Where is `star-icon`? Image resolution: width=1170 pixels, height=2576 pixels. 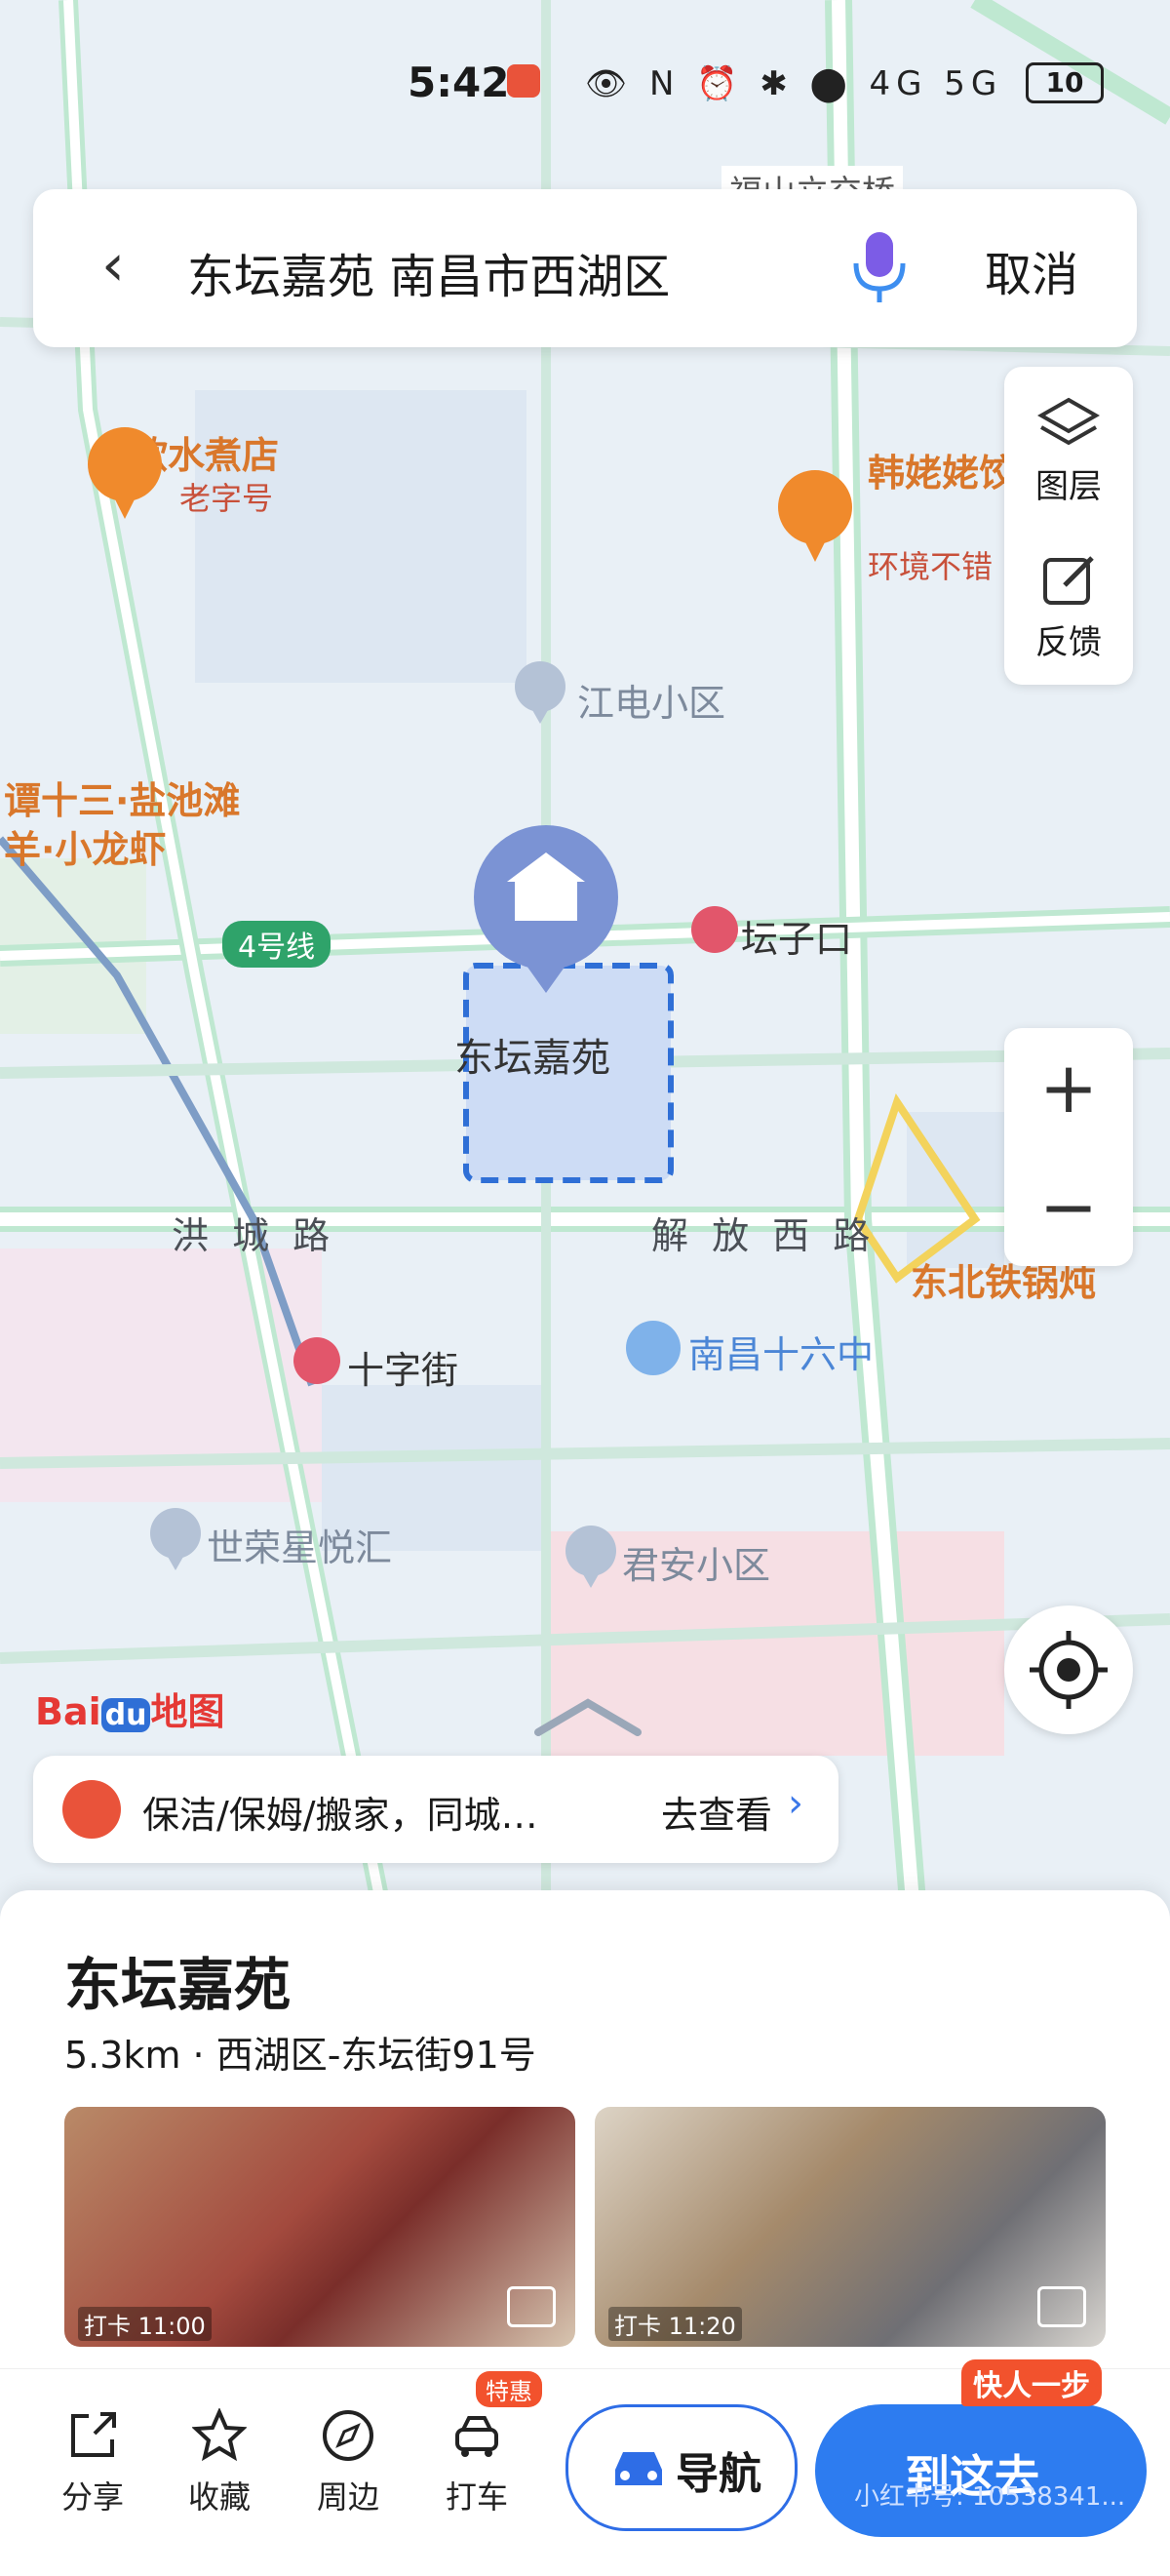 star-icon is located at coordinates (219, 2435).